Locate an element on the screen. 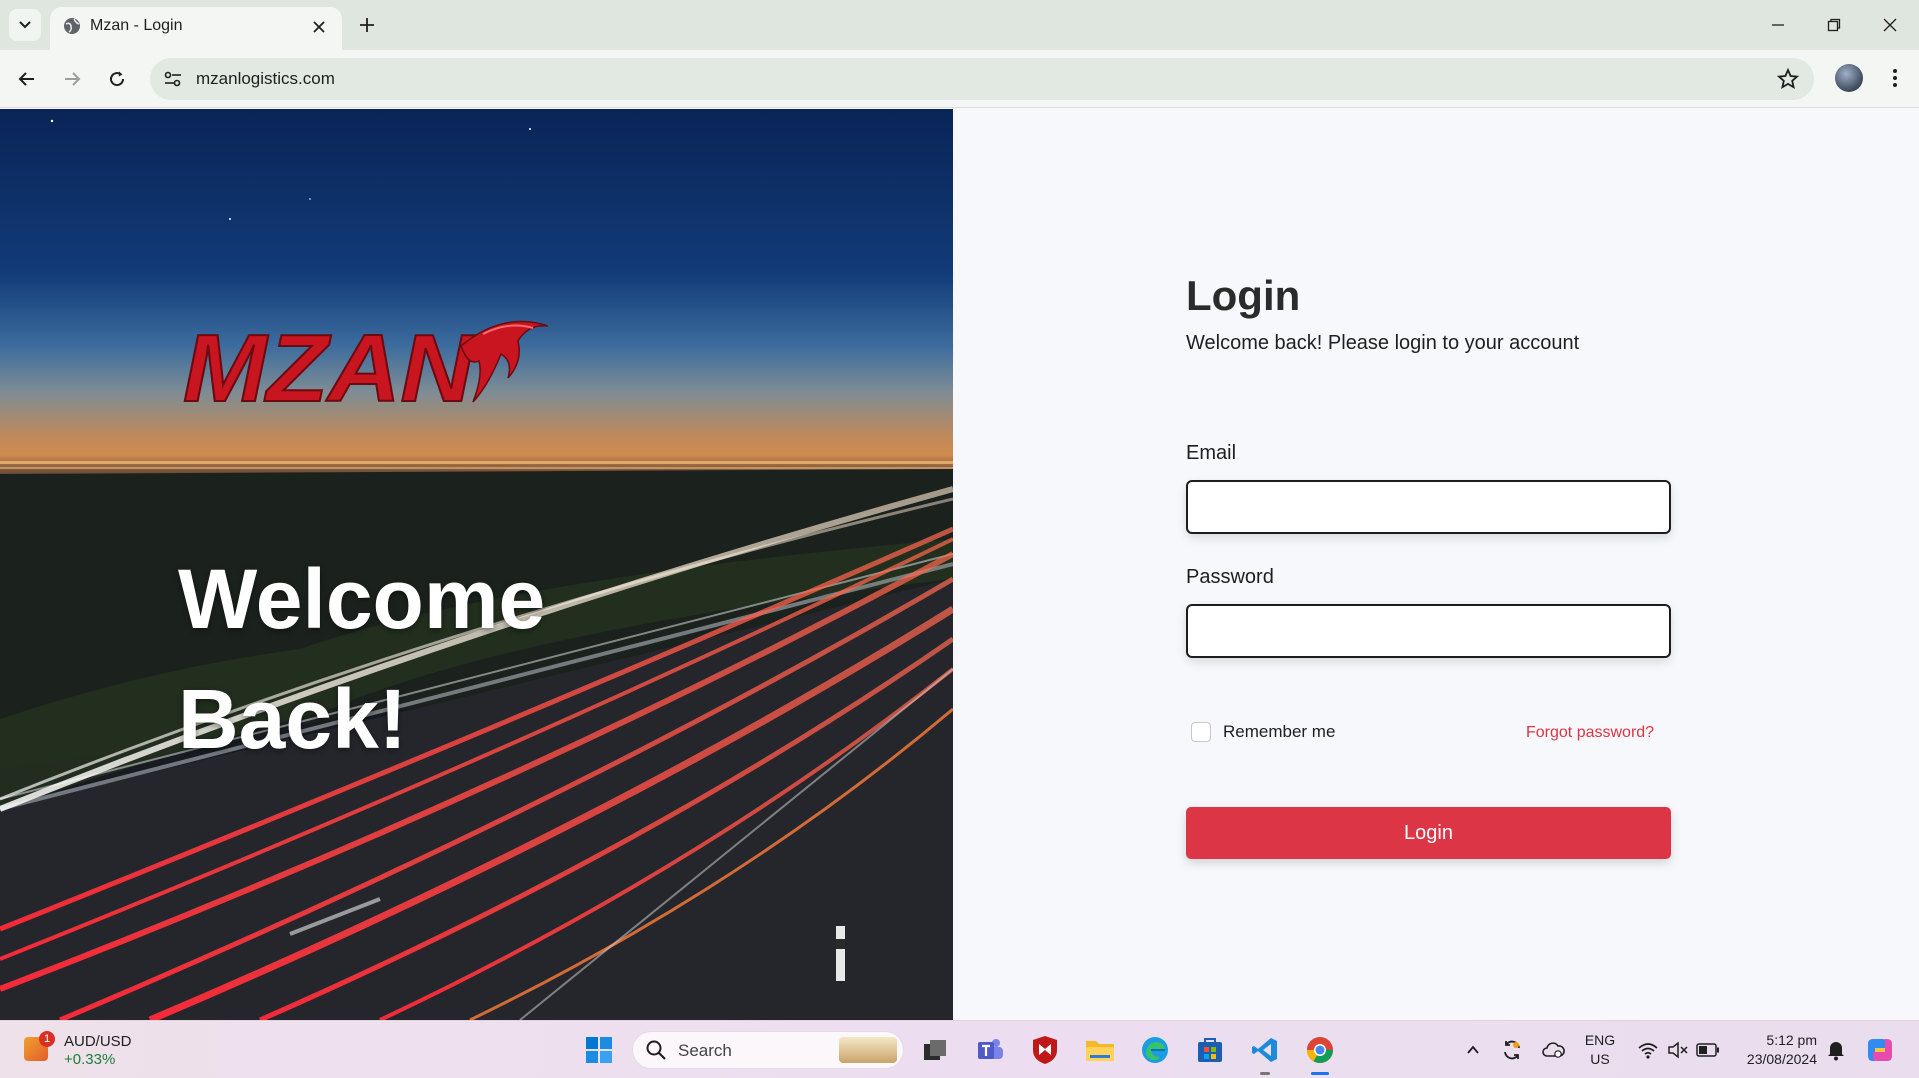  restore-icon is located at coordinates (1834, 25).